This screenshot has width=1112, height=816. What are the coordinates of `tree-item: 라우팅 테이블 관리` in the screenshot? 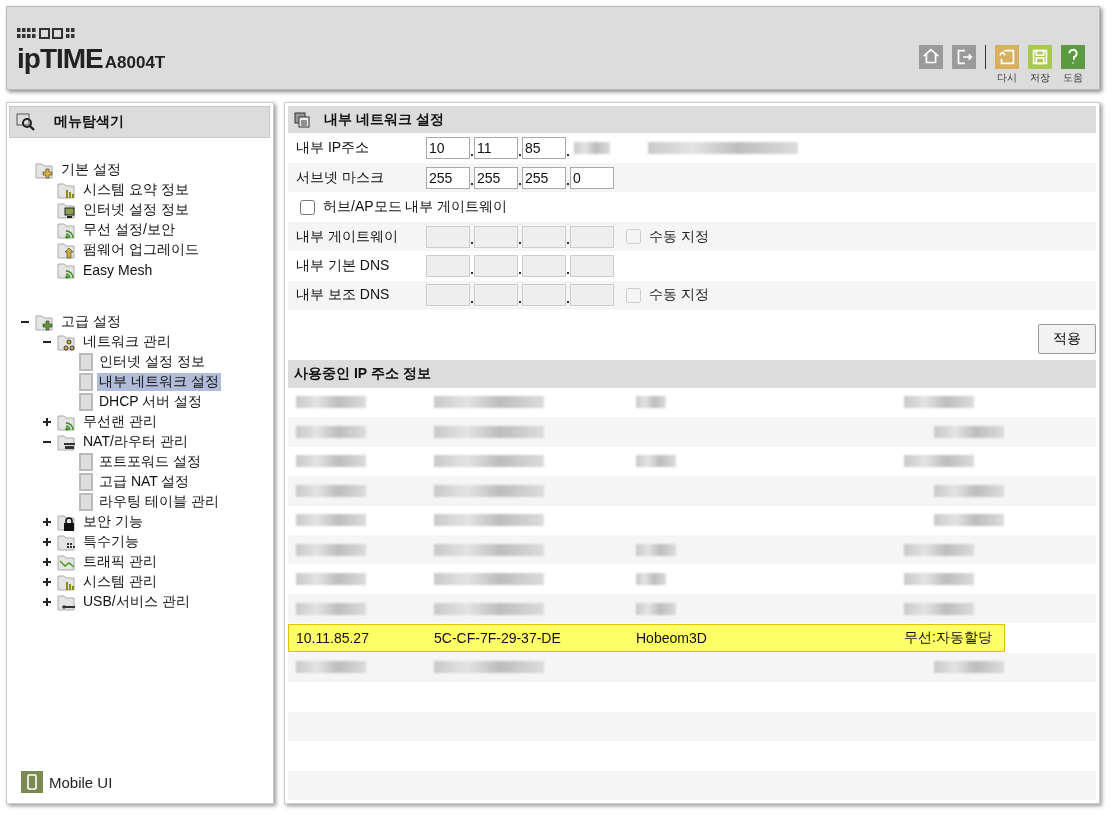 It's located at (159, 502).